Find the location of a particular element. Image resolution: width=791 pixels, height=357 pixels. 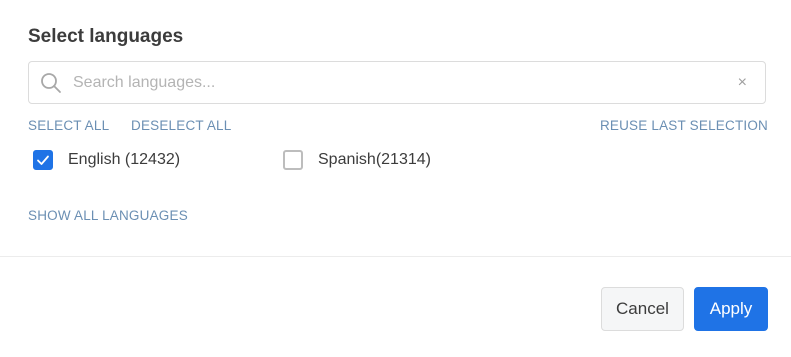

language-option-english: English (12432) is located at coordinates (106, 160).